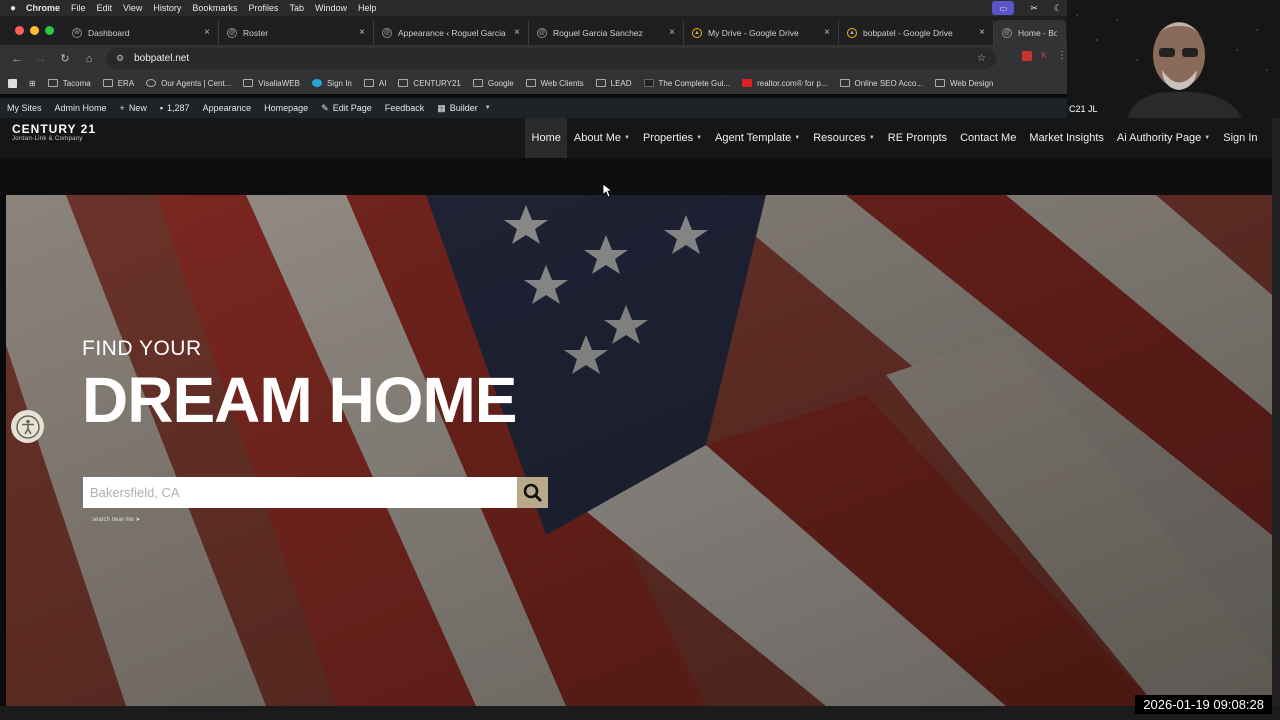 The image size is (1280, 720). What do you see at coordinates (13, 8) in the screenshot?
I see `apple-icon: ●` at bounding box center [13, 8].